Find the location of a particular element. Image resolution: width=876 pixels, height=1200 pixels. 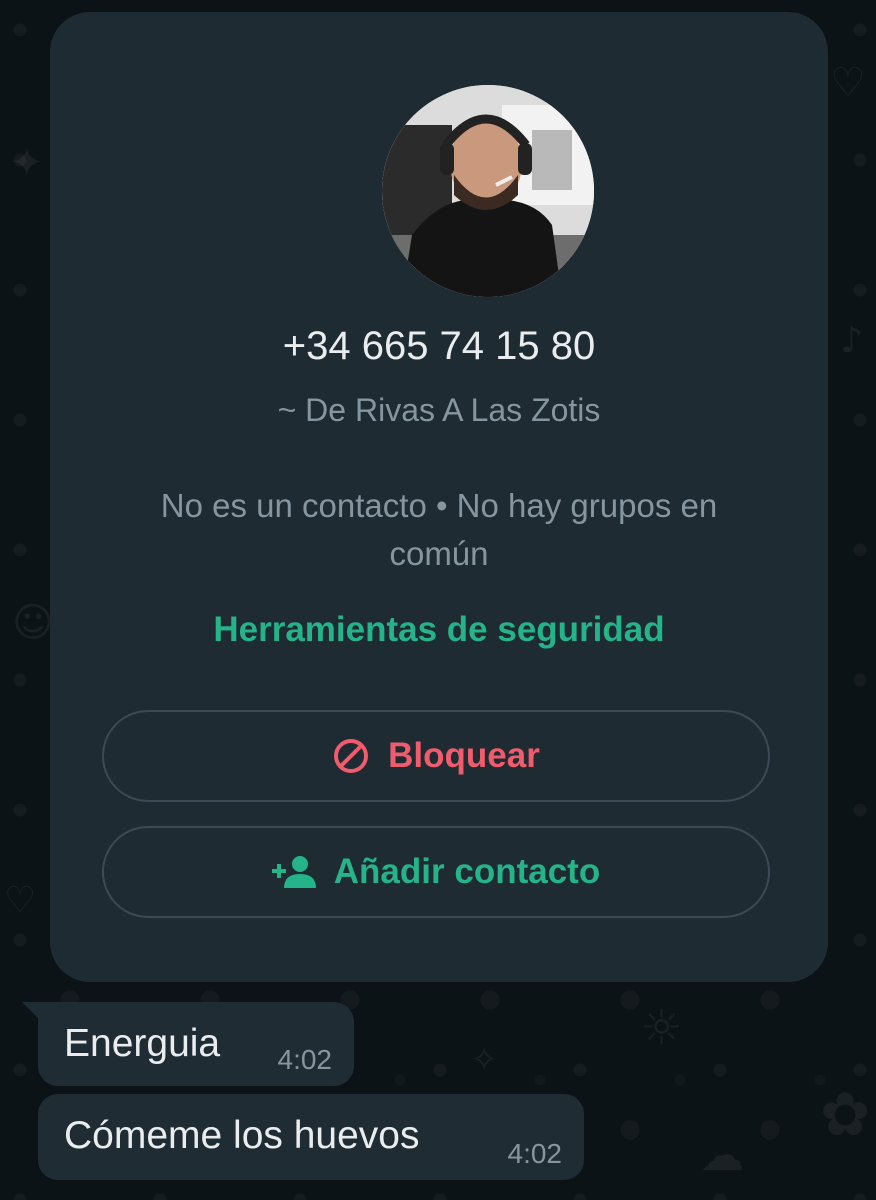

doodle-smile-icon: ☺ is located at coordinates (33, 623).